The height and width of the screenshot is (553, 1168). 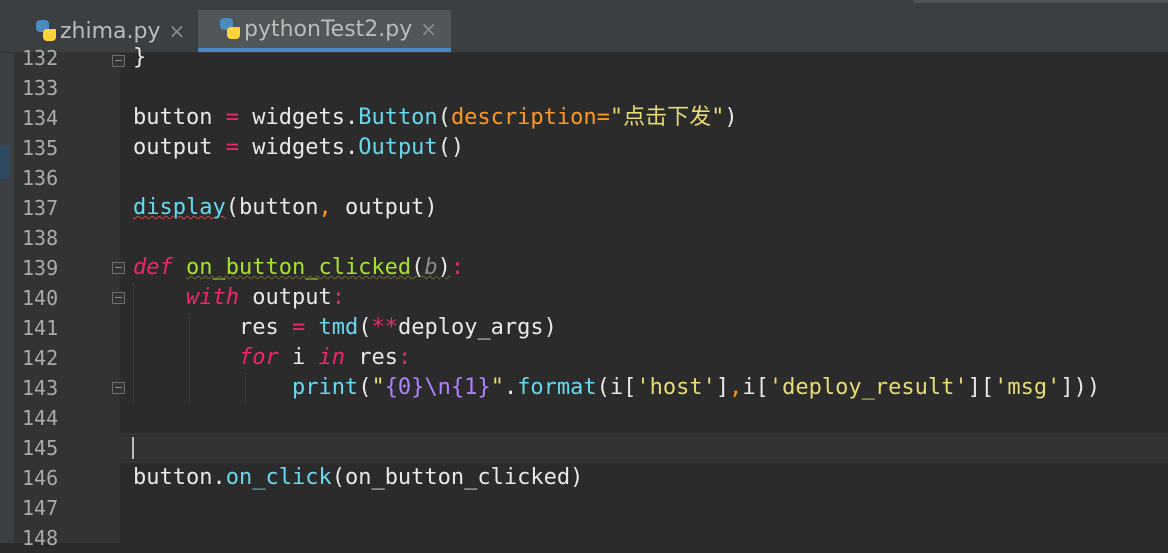 I want to click on escape-sequence: \n, so click(x=437, y=387).